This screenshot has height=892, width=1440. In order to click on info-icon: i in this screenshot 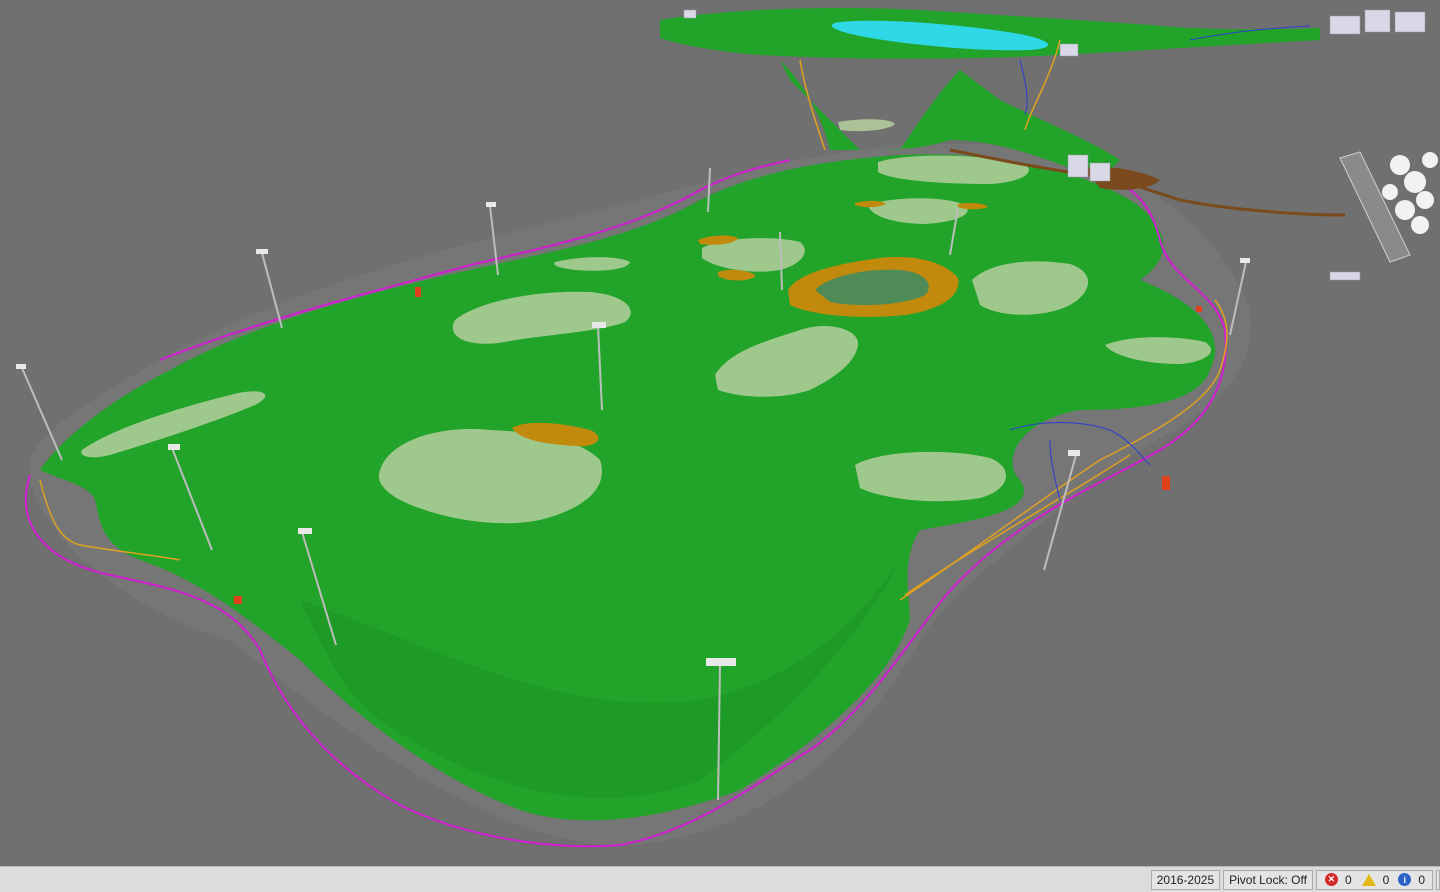, I will do `click(1405, 879)`.